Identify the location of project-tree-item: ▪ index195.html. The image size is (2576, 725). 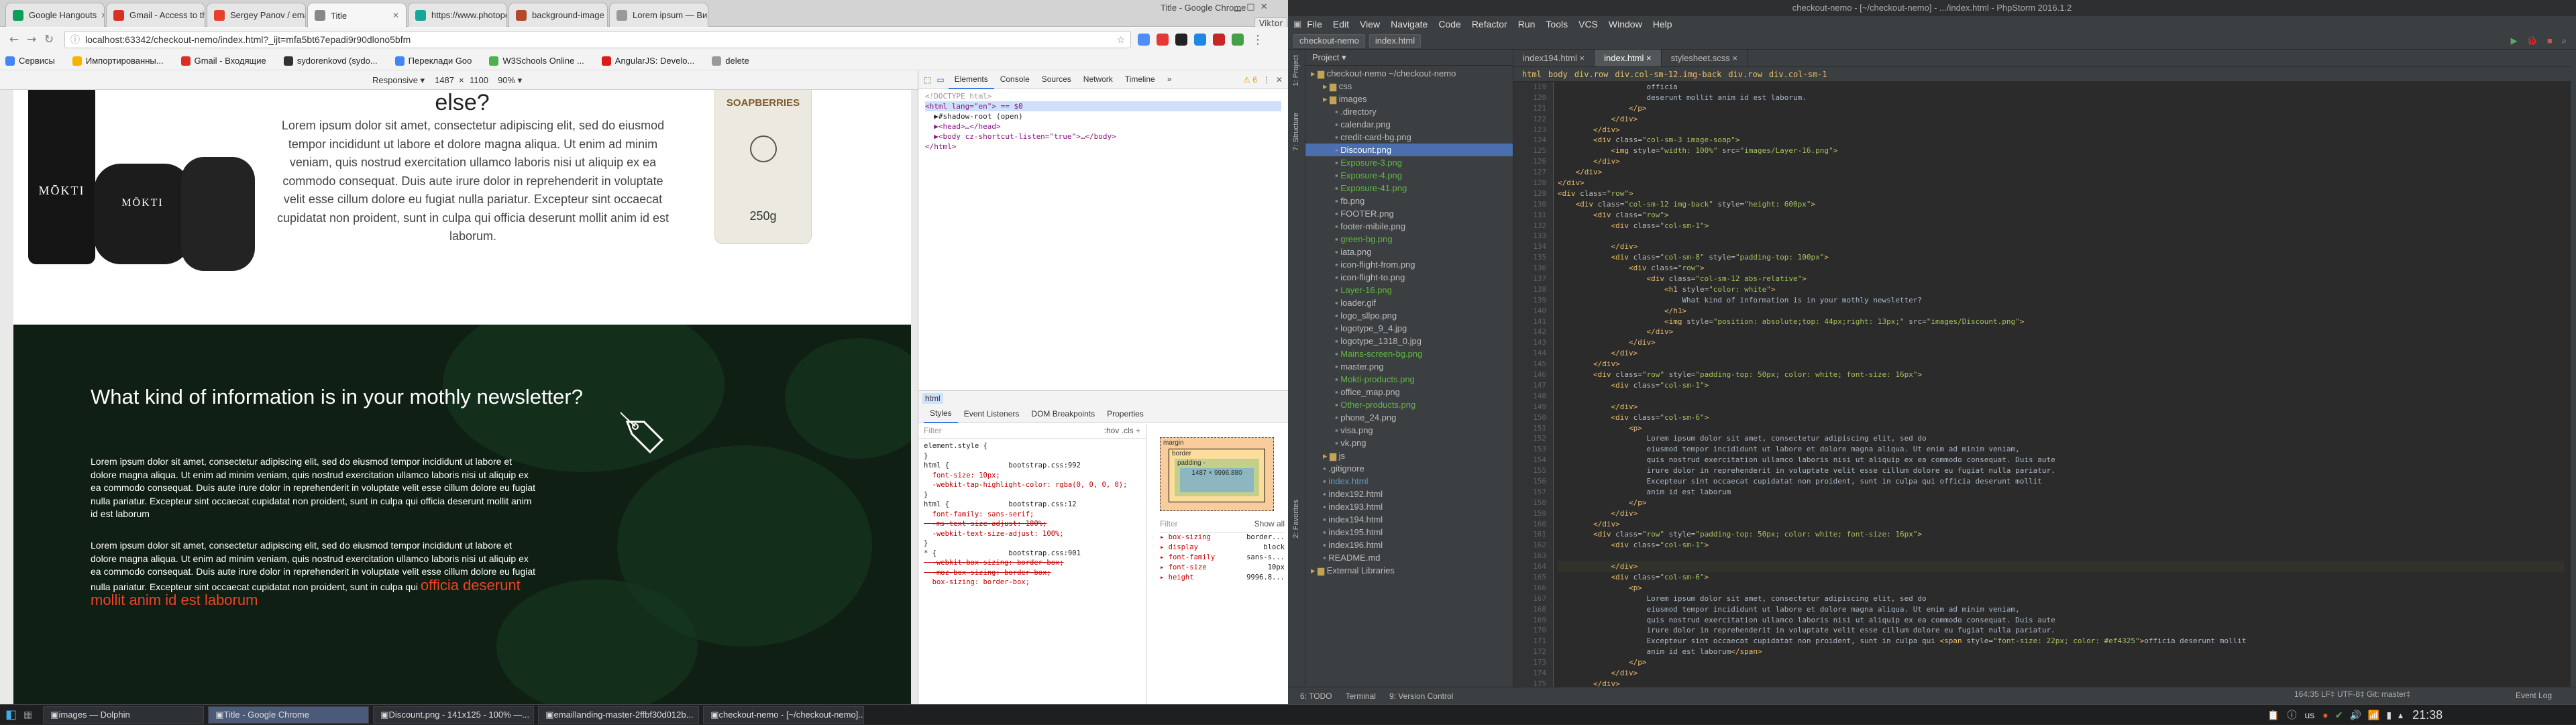
(1409, 532).